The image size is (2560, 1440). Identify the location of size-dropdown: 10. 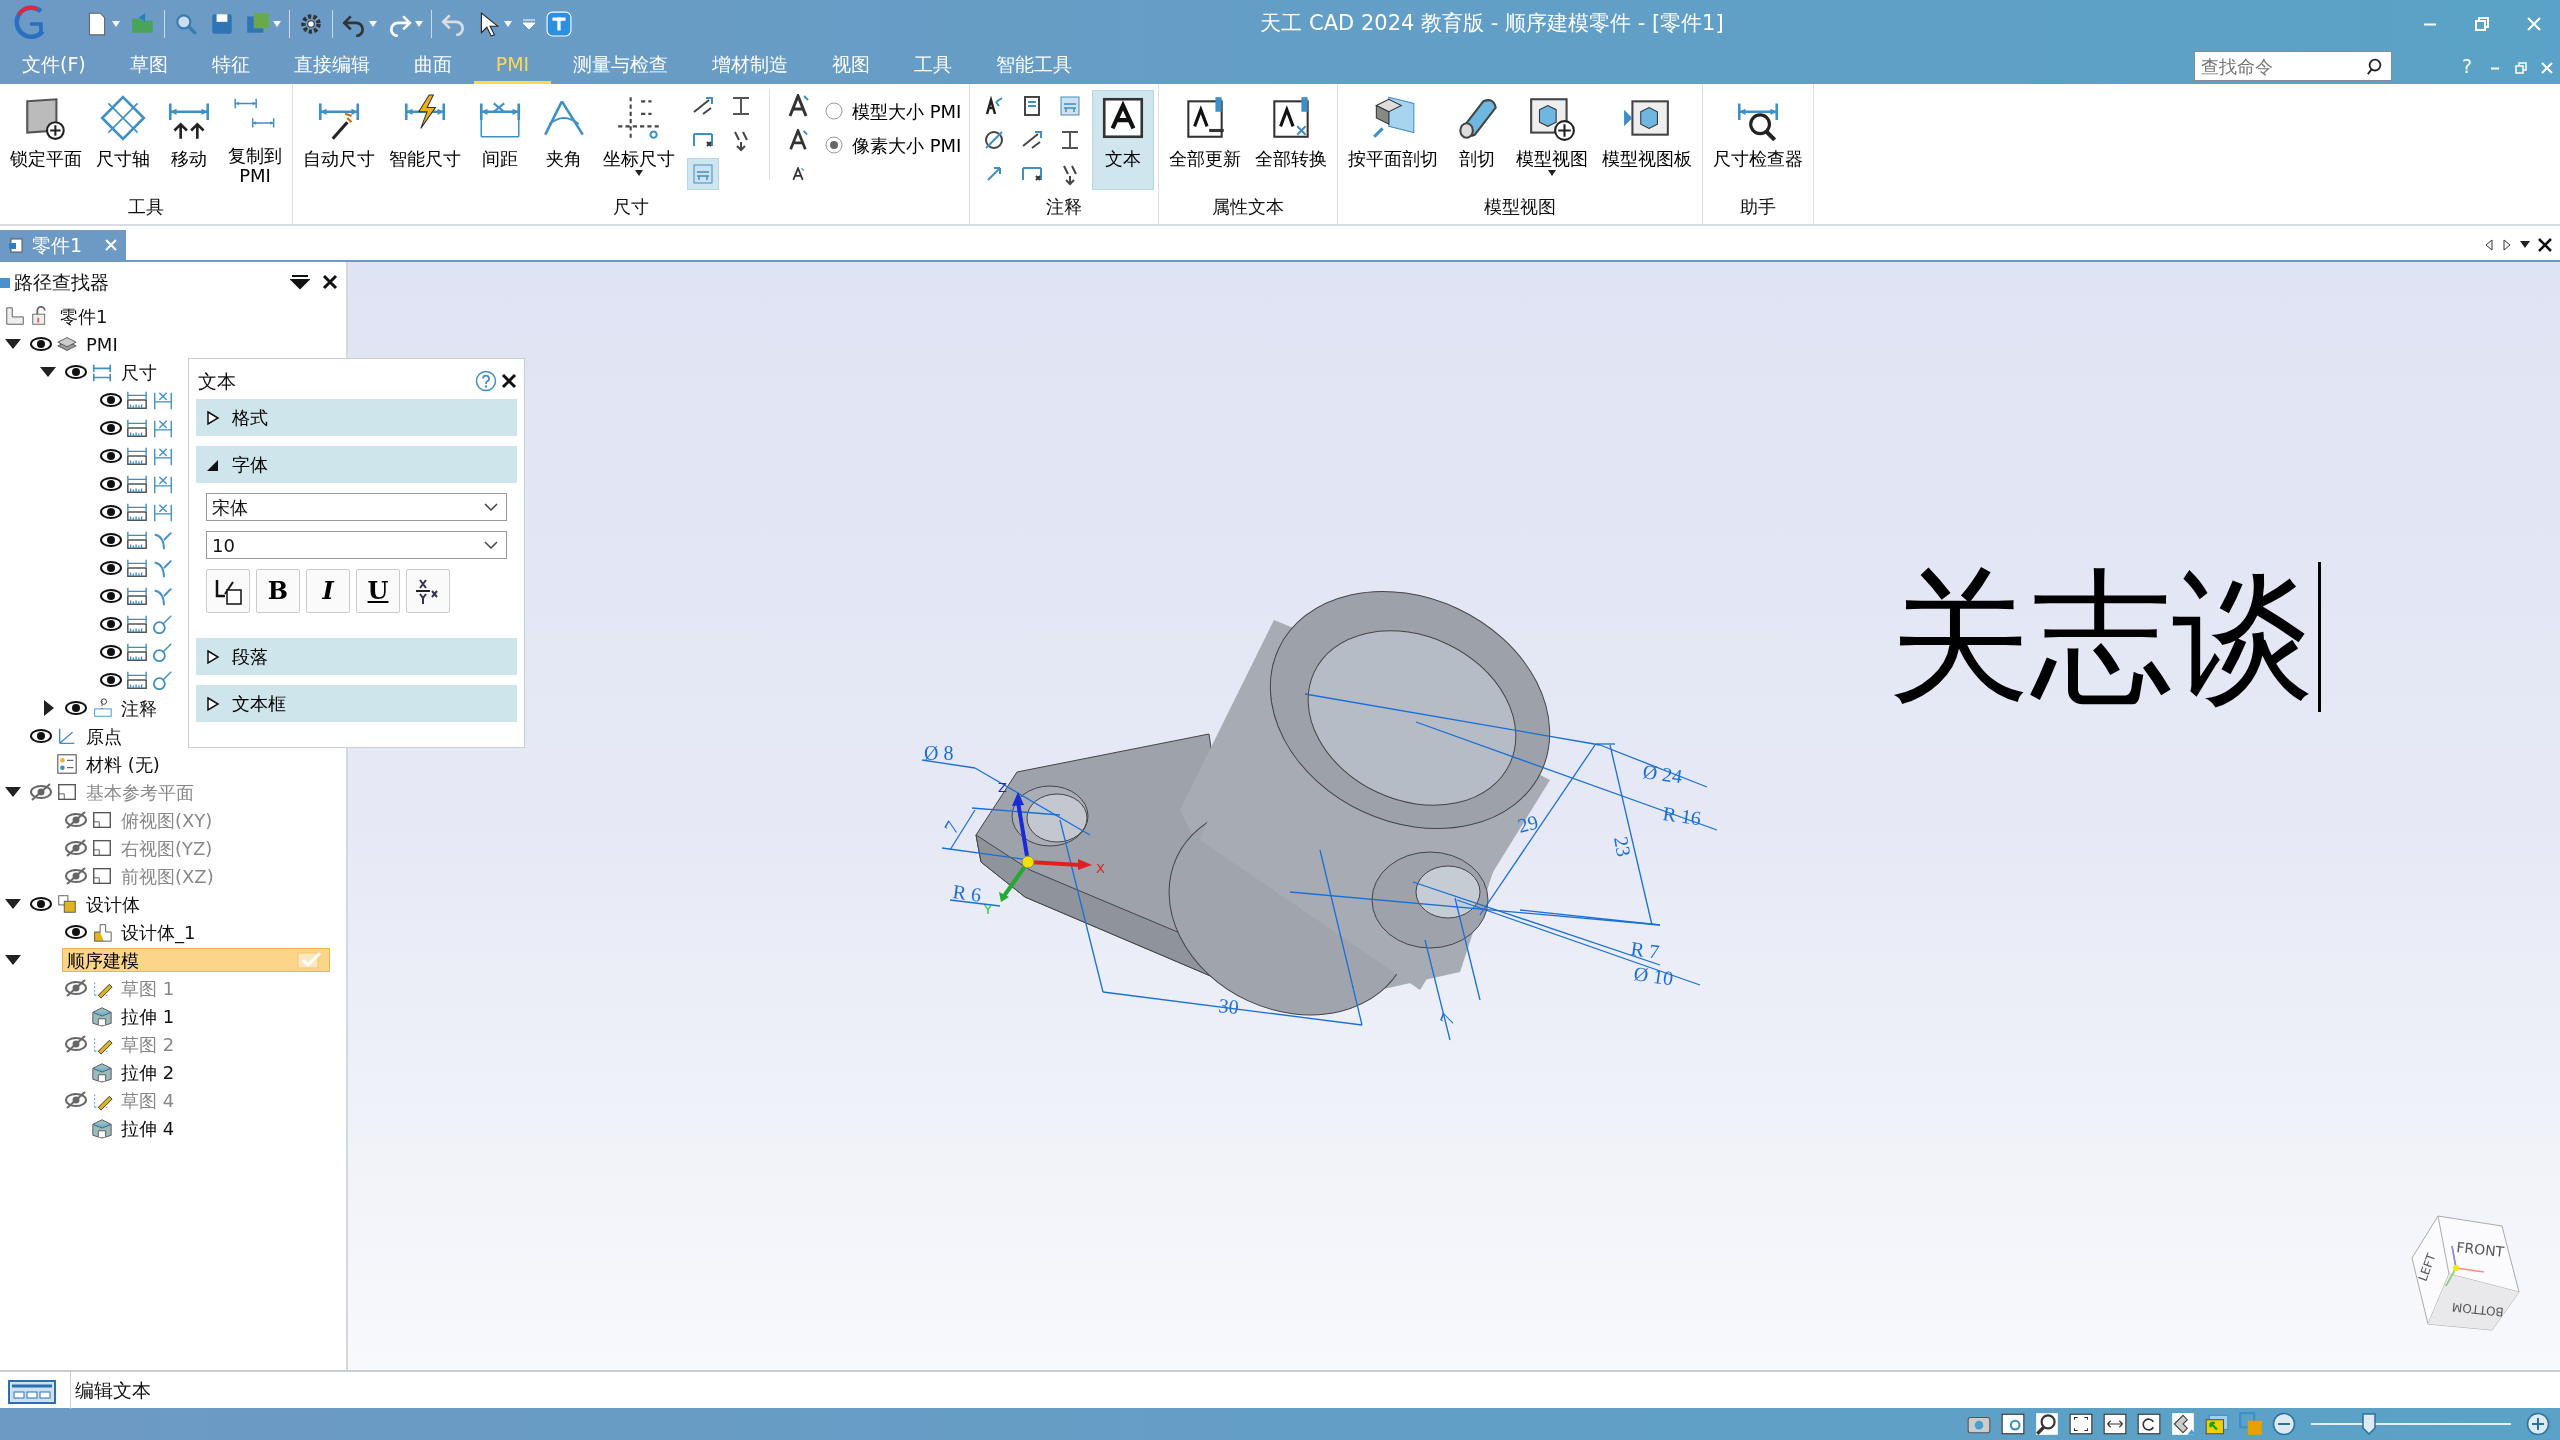
(356, 545).